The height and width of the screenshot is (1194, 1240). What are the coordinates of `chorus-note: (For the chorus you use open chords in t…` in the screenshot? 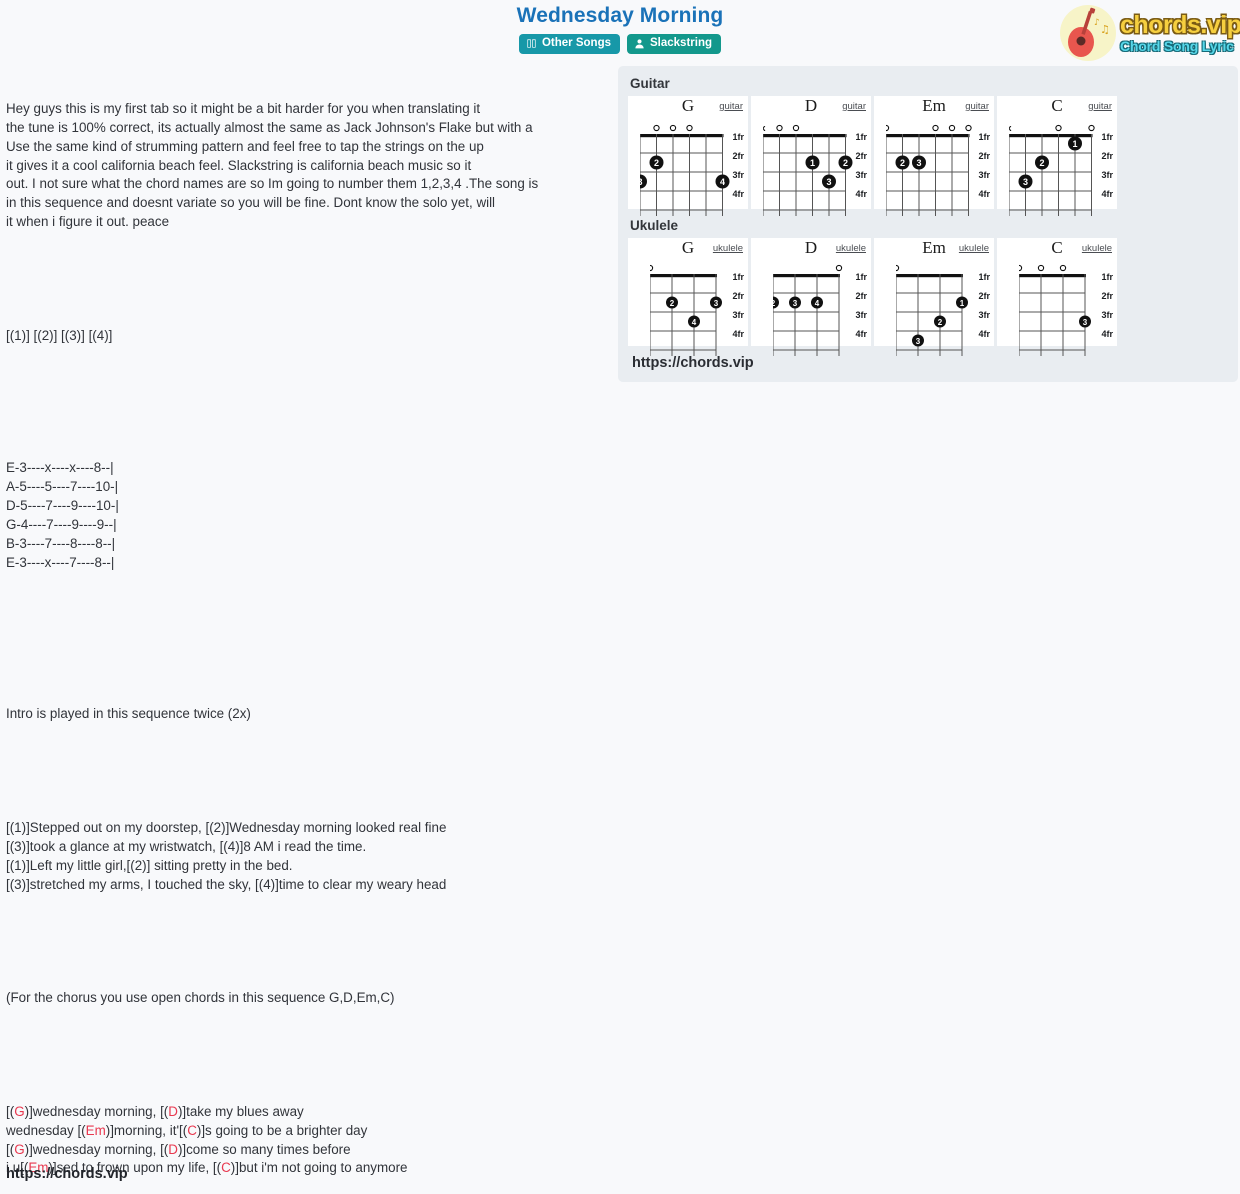 It's located at (200, 998).